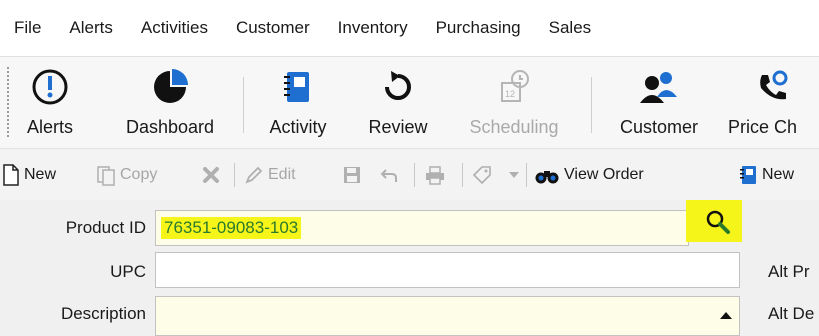  I want to click on printer-icon, so click(435, 175).